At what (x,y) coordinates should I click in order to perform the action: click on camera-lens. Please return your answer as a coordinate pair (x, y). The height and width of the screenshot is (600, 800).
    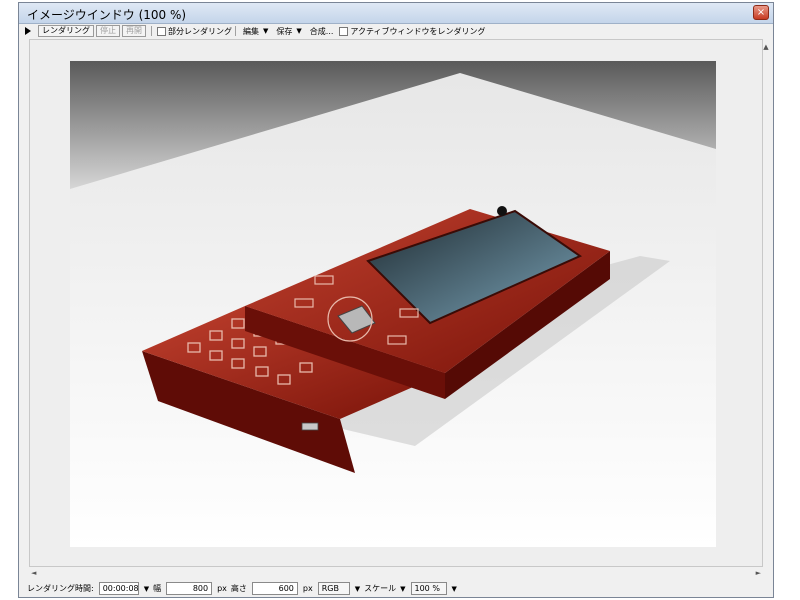
    Looking at the image, I should click on (502, 211).